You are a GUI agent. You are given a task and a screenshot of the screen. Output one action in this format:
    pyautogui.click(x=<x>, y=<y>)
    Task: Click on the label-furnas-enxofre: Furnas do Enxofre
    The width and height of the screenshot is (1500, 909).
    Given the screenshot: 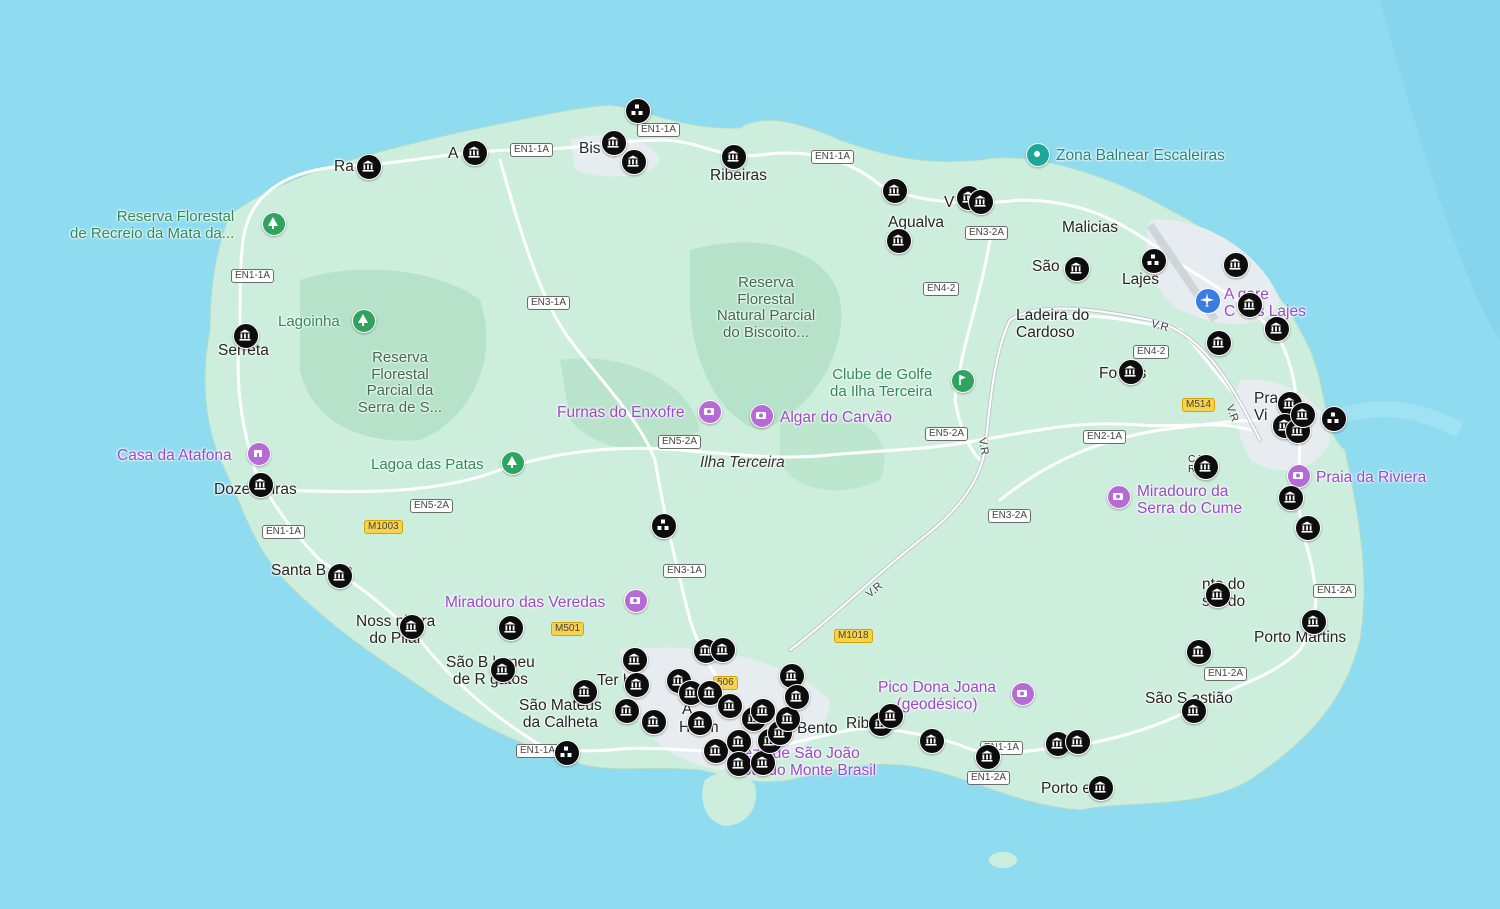 What is the action you would take?
    pyautogui.click(x=621, y=413)
    